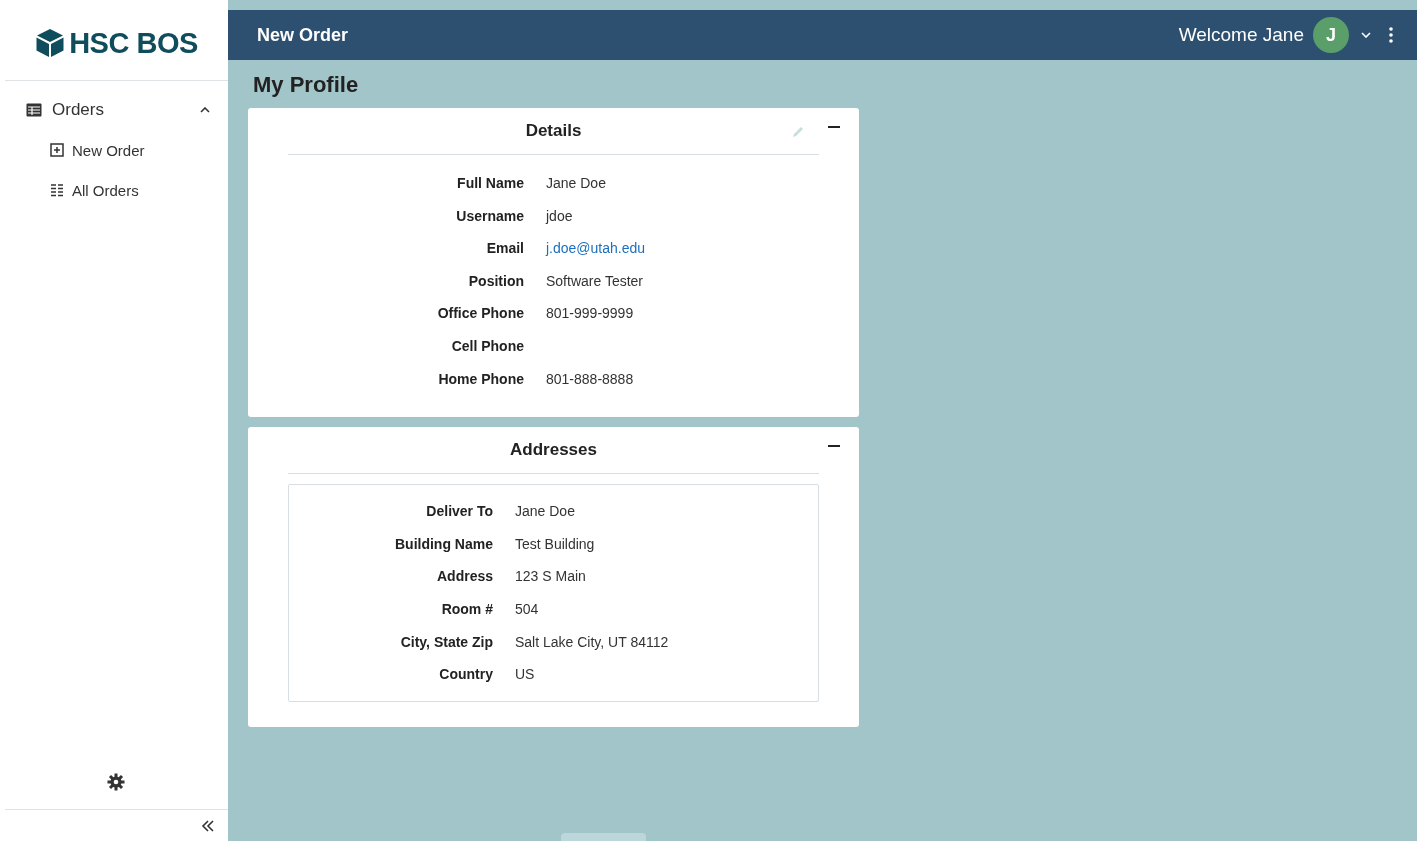 The width and height of the screenshot is (1417, 841). Describe the element at coordinates (208, 825) in the screenshot. I see `collapse-icon` at that location.